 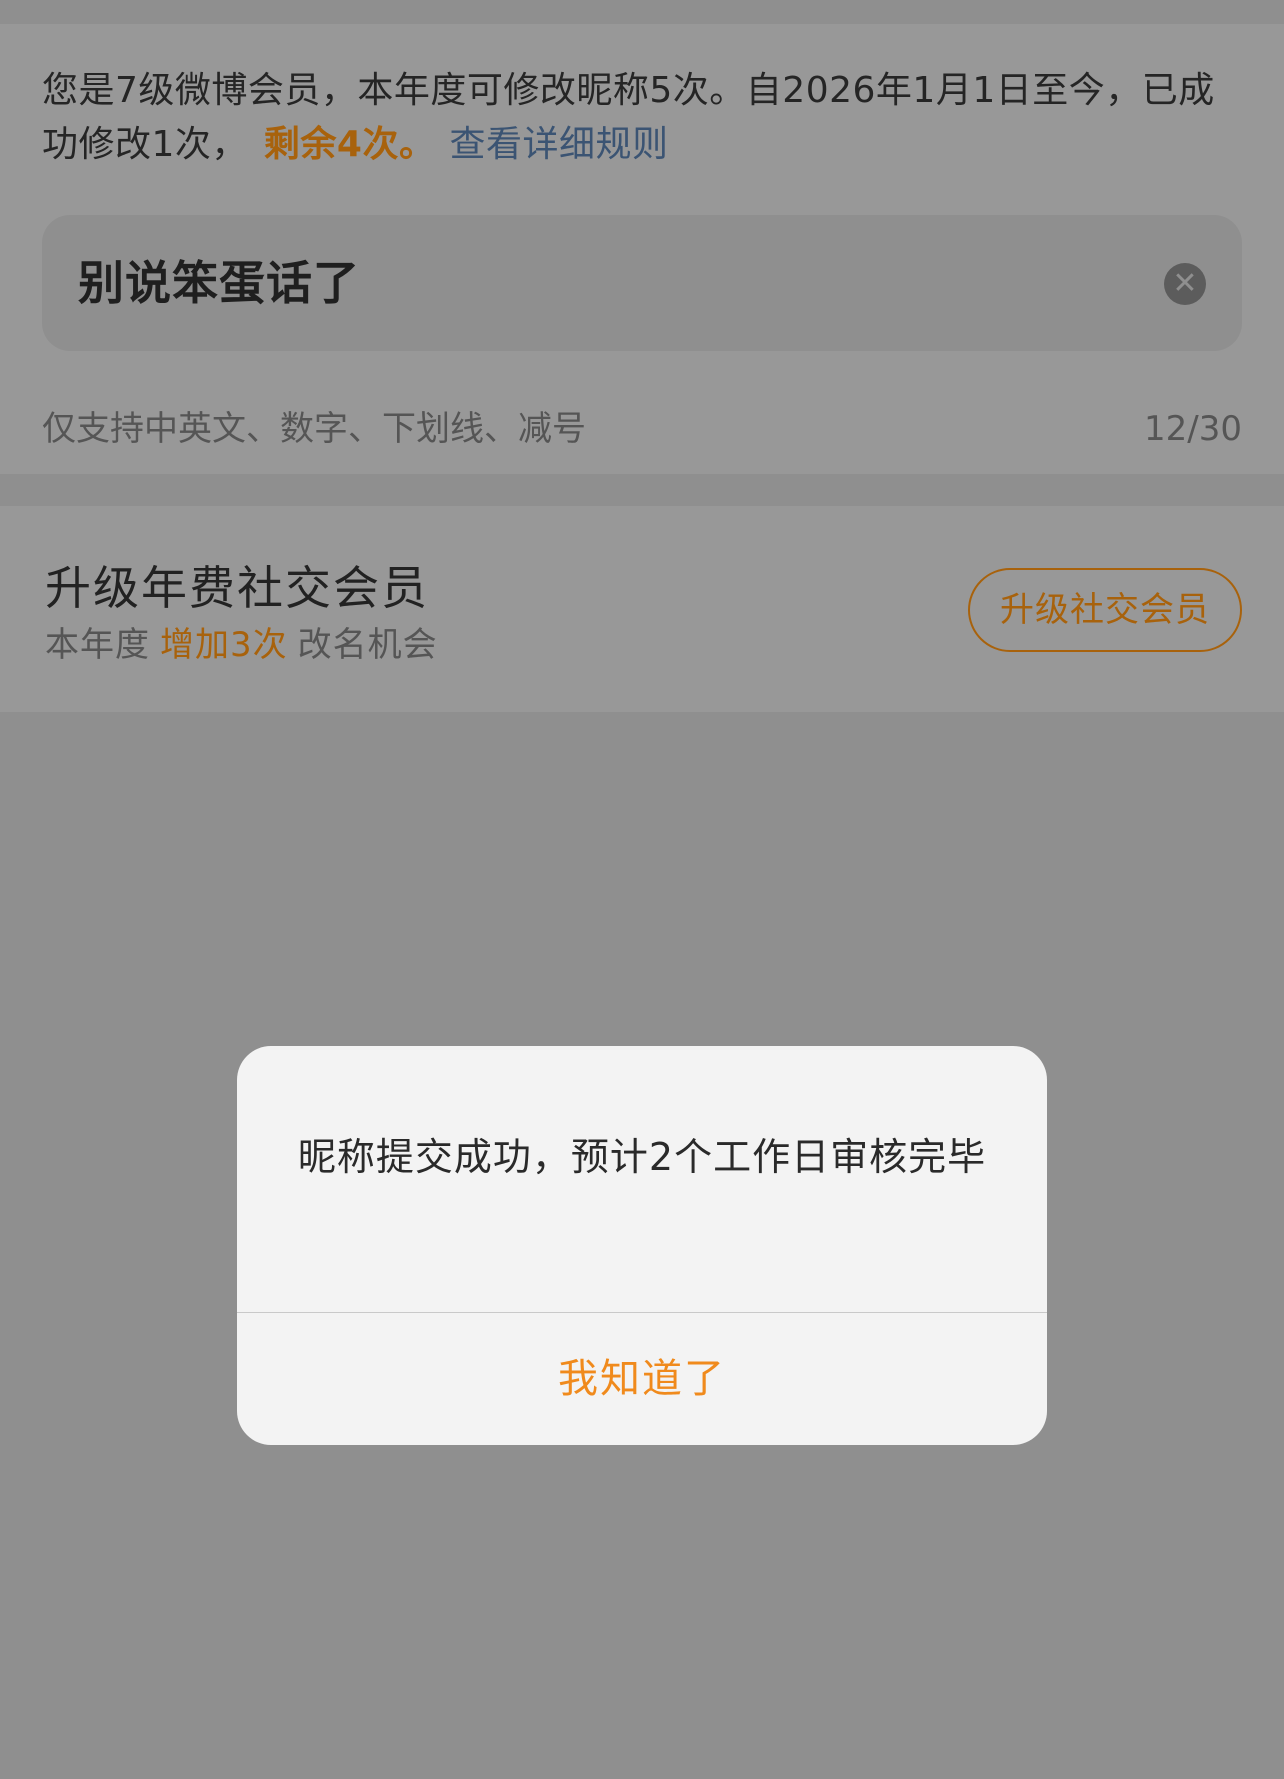 What do you see at coordinates (642, 1379) in the screenshot?
I see `got-it-button: 我知道了` at bounding box center [642, 1379].